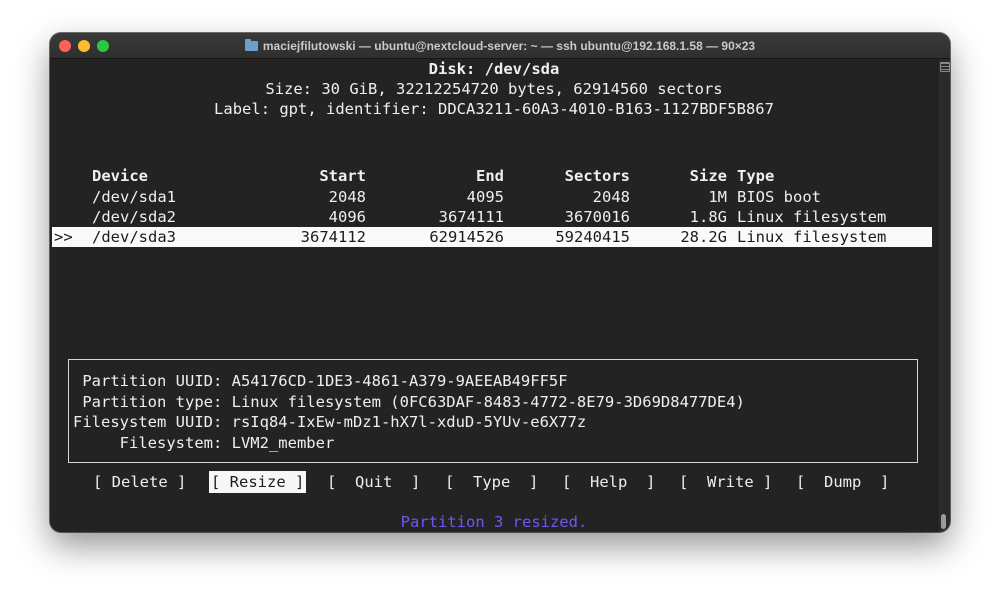  What do you see at coordinates (491, 482) in the screenshot?
I see `type-button: [ Type ]` at bounding box center [491, 482].